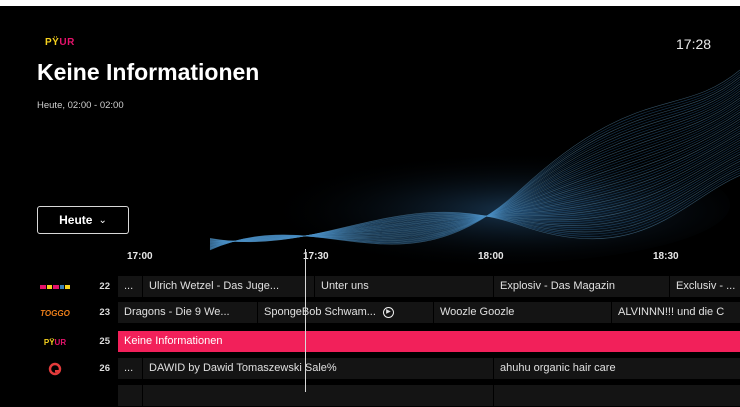  I want to click on day-dropdown-label: Heute, so click(76, 220).